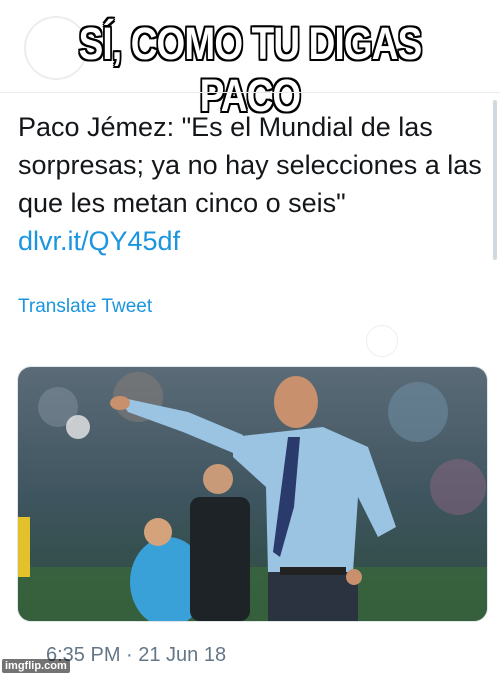 Image resolution: width=500 pixels, height=673 pixels. Describe the element at coordinates (253, 241) in the screenshot. I see `tweet-link: dlvr.it/QY45df` at that location.